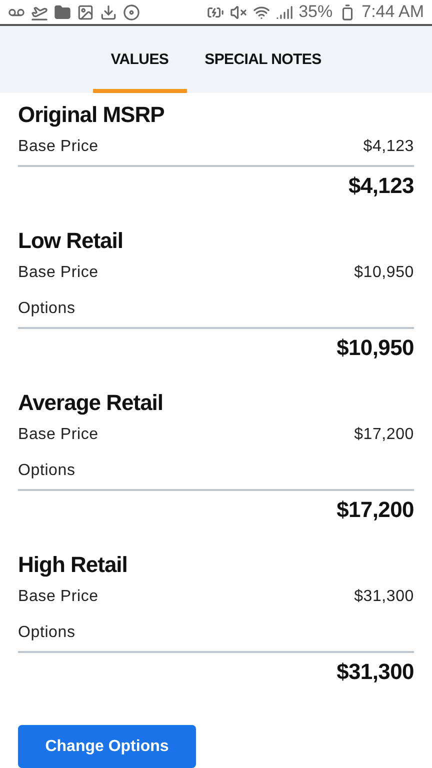 The height and width of the screenshot is (768, 432). What do you see at coordinates (108, 12) in the screenshot?
I see `download-icon` at bounding box center [108, 12].